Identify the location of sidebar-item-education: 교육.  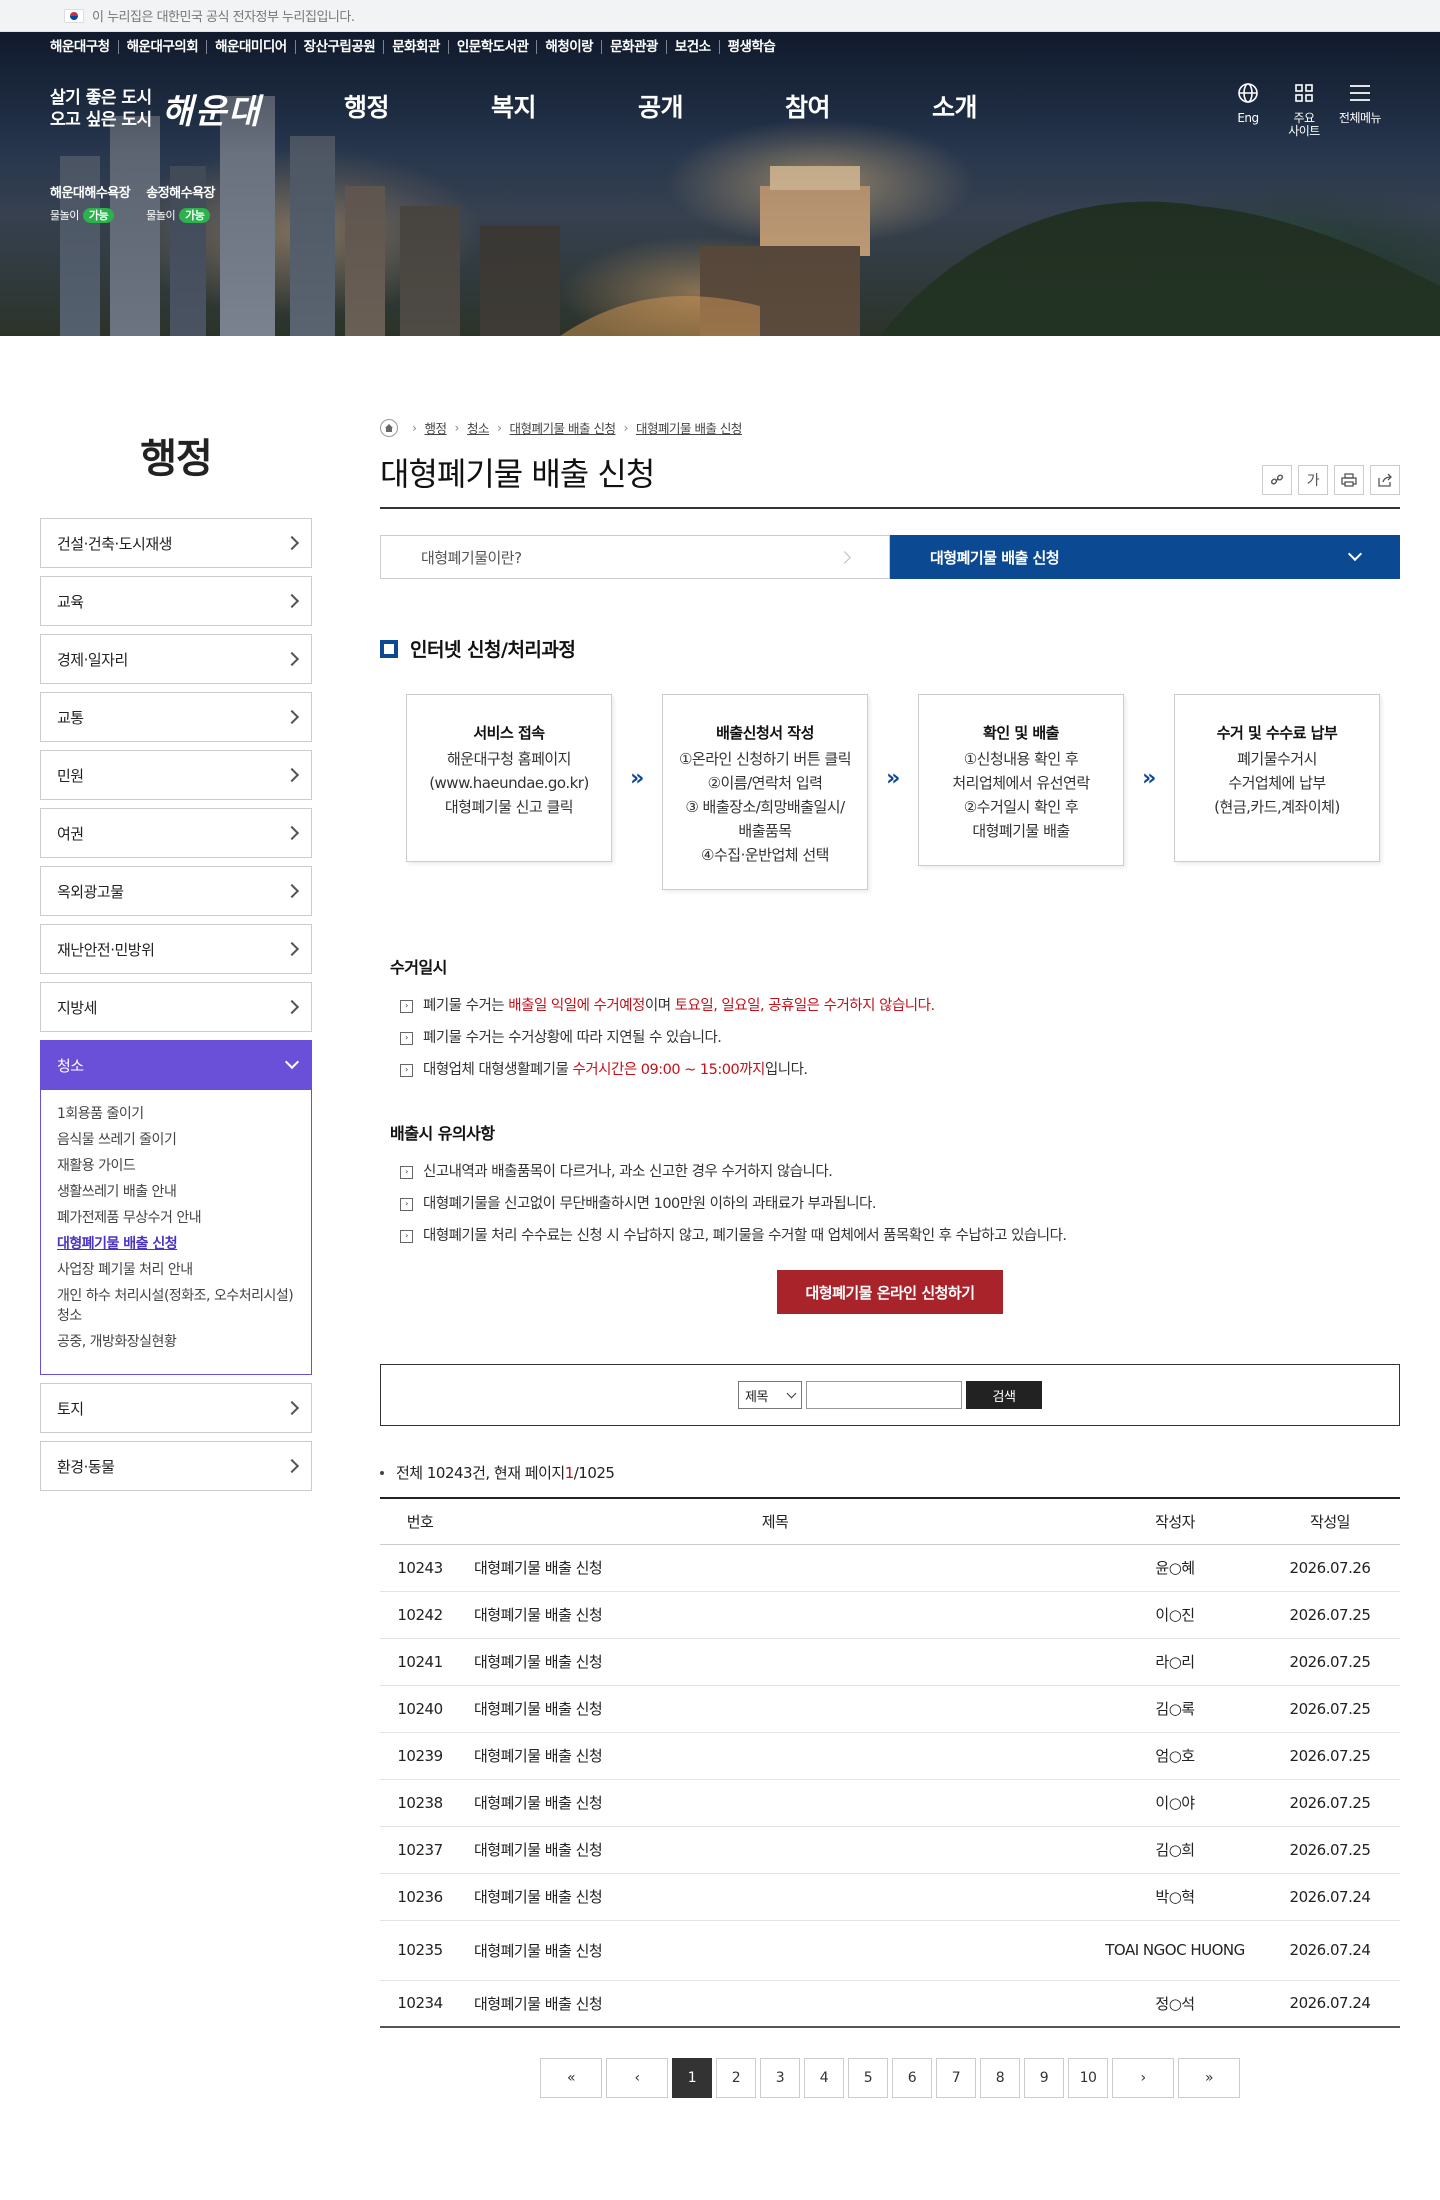
(176, 601).